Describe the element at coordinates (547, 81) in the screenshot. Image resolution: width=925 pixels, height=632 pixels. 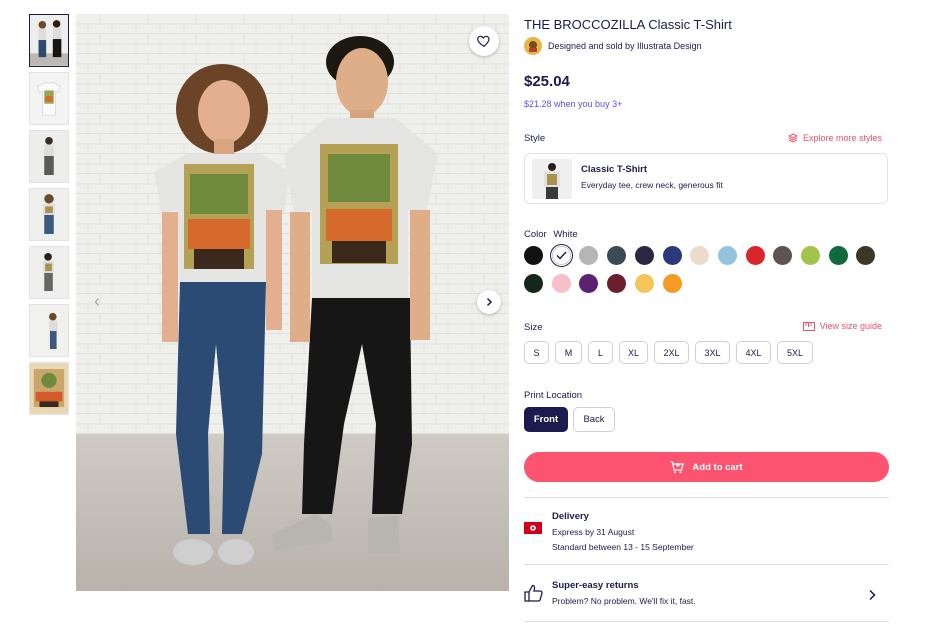
I see `price: $25.04` at that location.